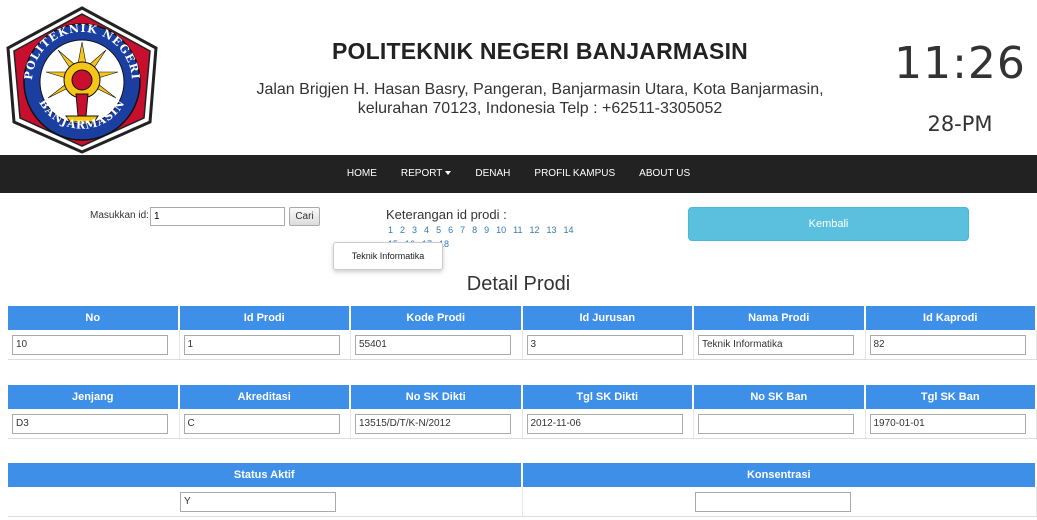 The width and height of the screenshot is (1037, 520). Describe the element at coordinates (94, 397) in the screenshot. I see `column-header: Jenjang` at that location.